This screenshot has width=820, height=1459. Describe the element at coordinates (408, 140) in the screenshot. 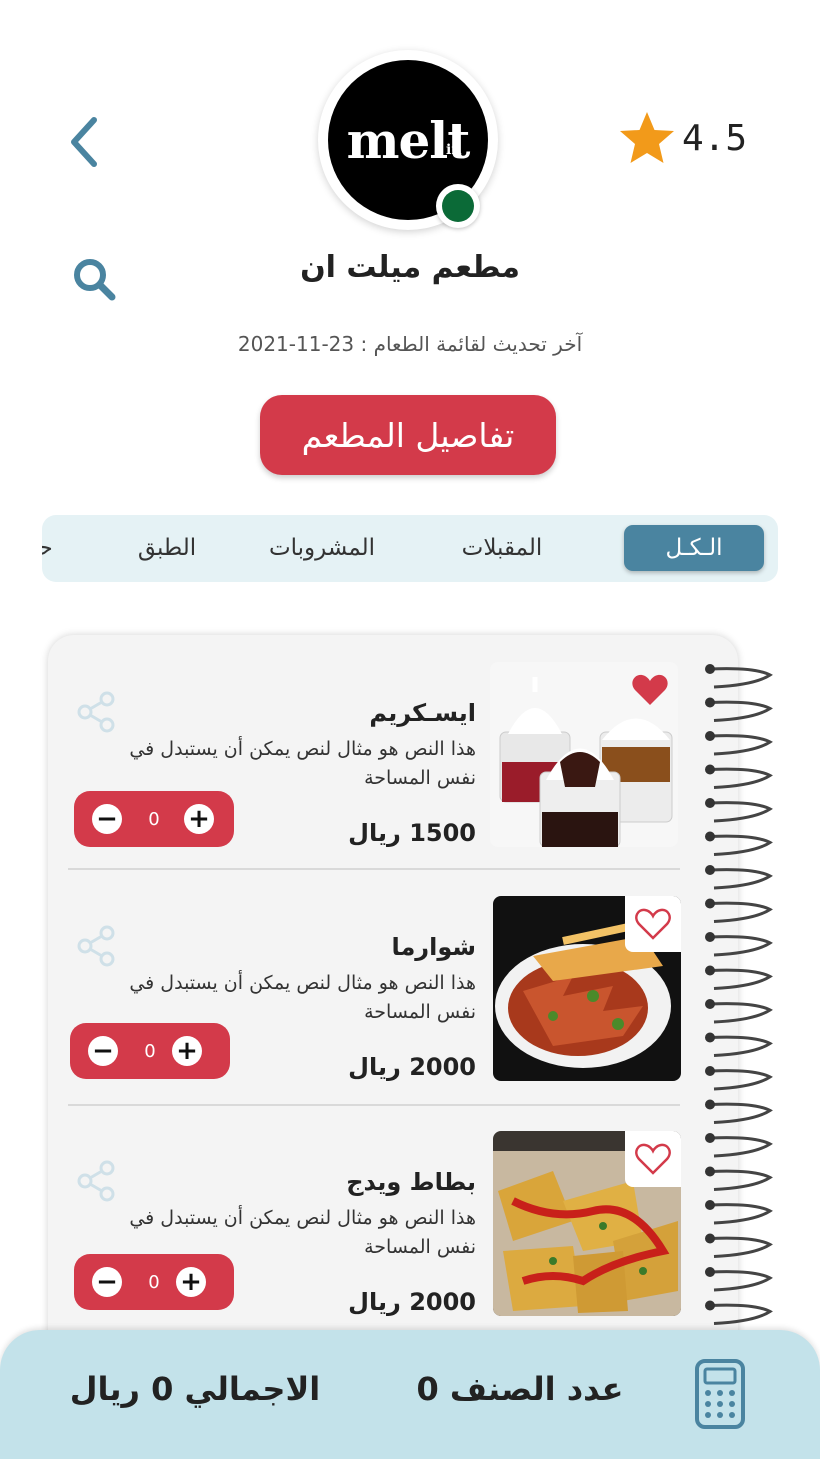

I see `logo-text: melt` at that location.